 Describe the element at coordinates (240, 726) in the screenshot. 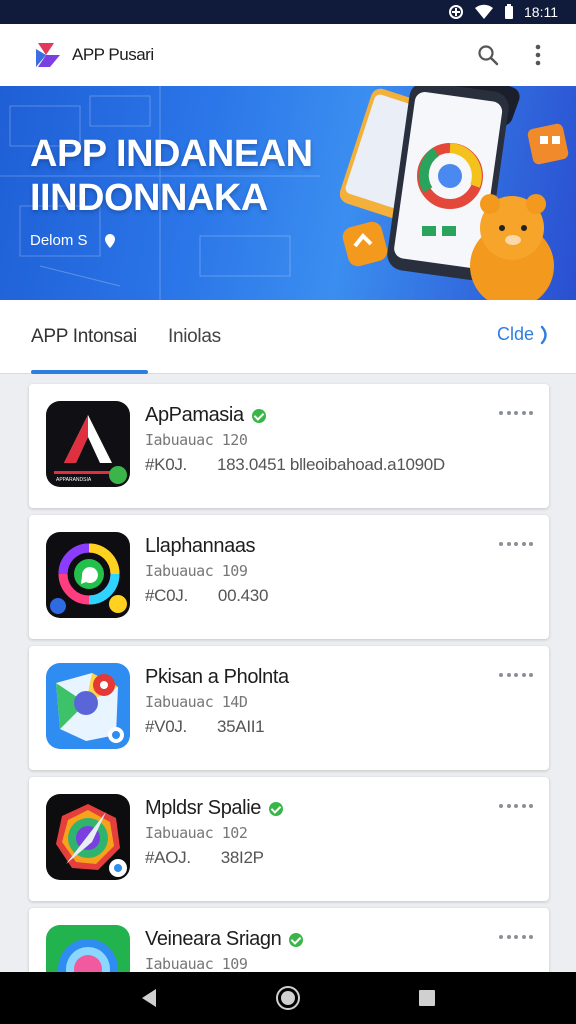

I see `app-stat-secondary: 35AII1` at that location.